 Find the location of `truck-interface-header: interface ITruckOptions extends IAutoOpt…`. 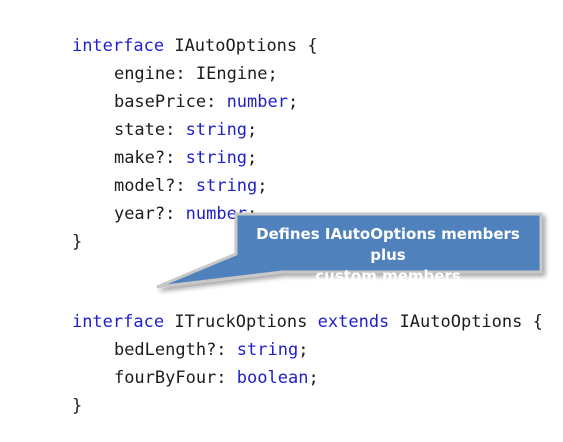

truck-interface-header: interface ITruckOptions extends IAutoOpt… is located at coordinates (287, 309).